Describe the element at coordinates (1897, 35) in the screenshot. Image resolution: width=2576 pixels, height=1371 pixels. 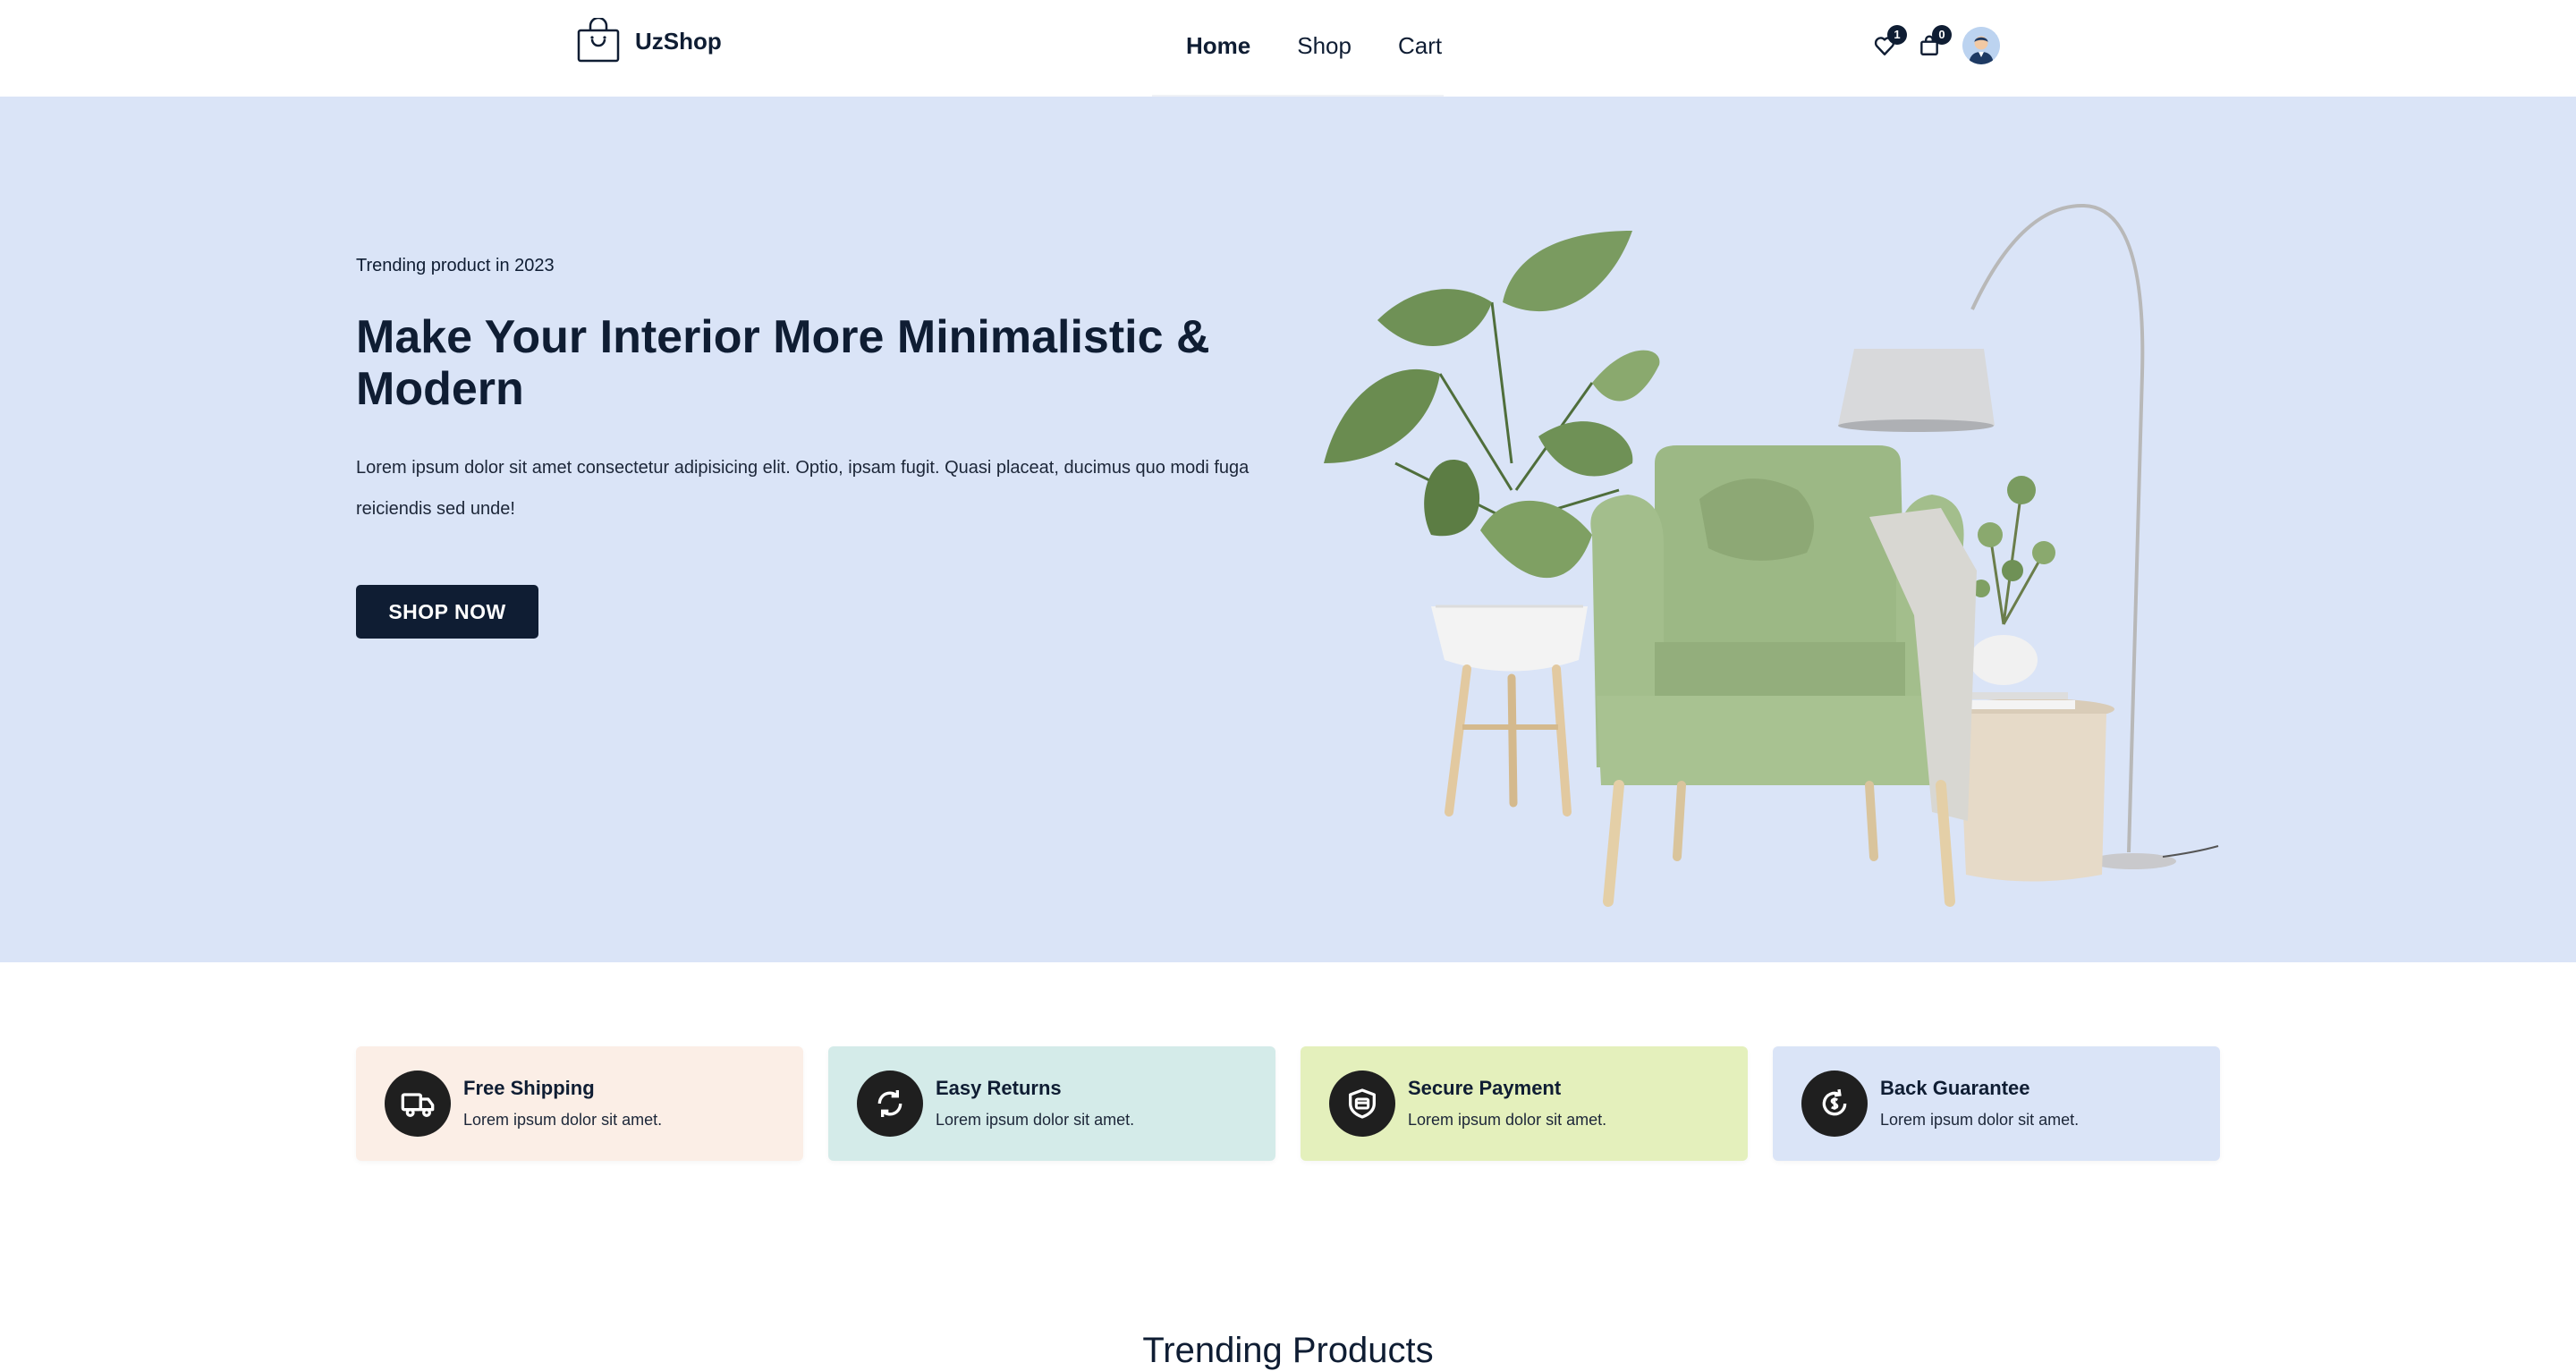
I see `wishlist-count-badge: 1` at that location.